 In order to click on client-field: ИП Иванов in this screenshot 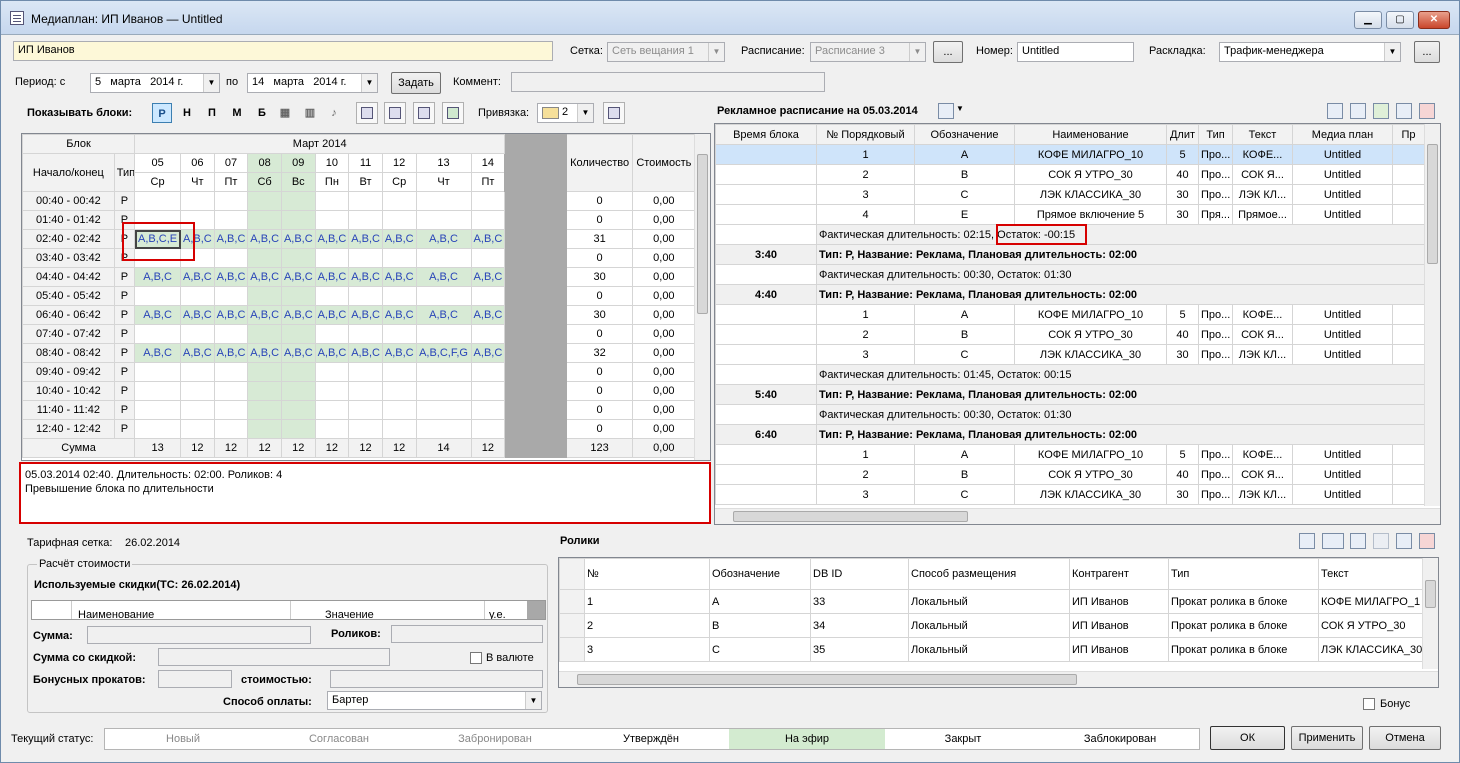, I will do `click(283, 51)`.